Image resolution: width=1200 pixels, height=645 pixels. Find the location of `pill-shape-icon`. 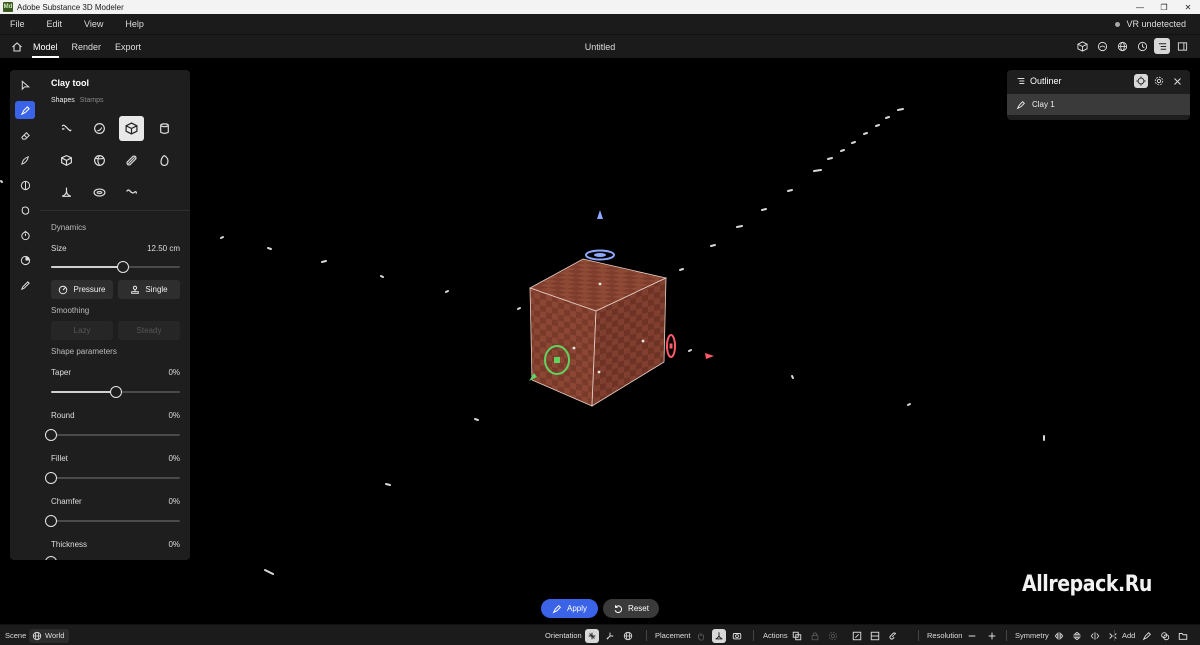

pill-shape-icon is located at coordinates (131, 160).